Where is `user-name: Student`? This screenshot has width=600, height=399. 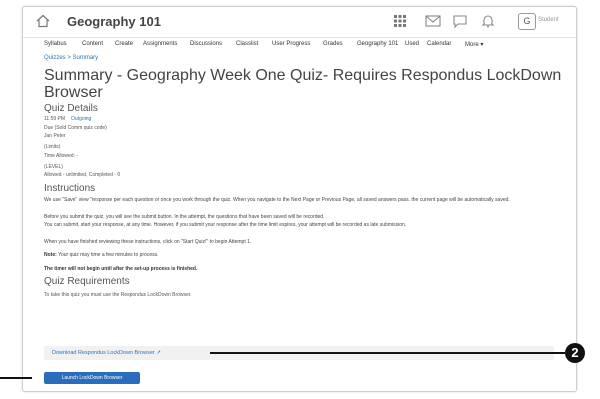
user-name: Student is located at coordinates (548, 20).